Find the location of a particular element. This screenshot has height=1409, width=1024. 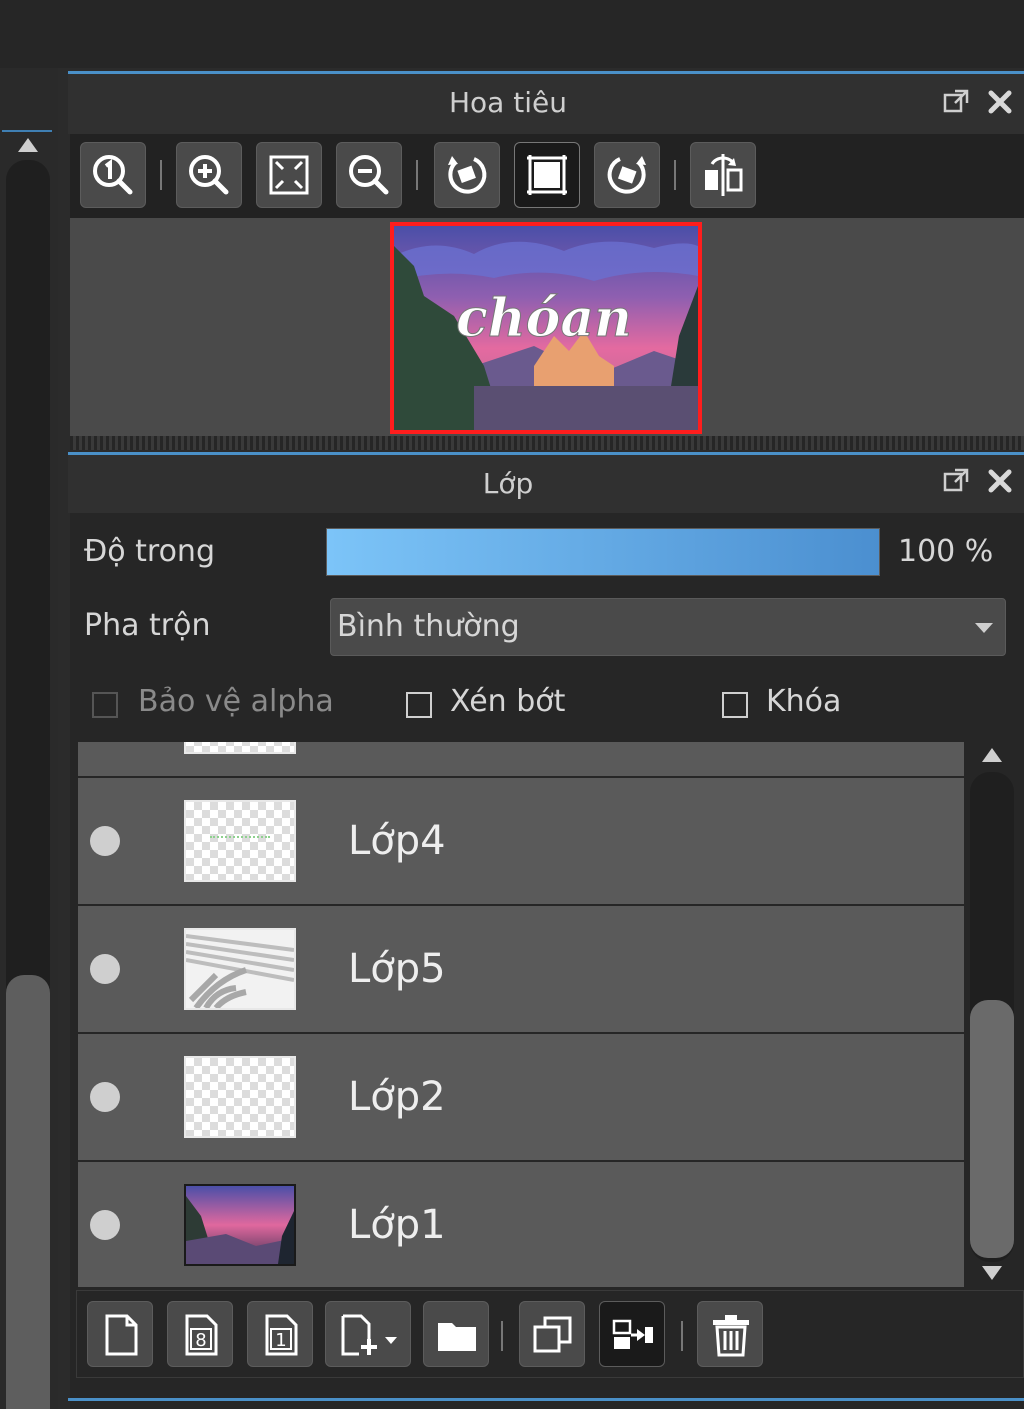

duplicate-icon is located at coordinates (552, 1334).